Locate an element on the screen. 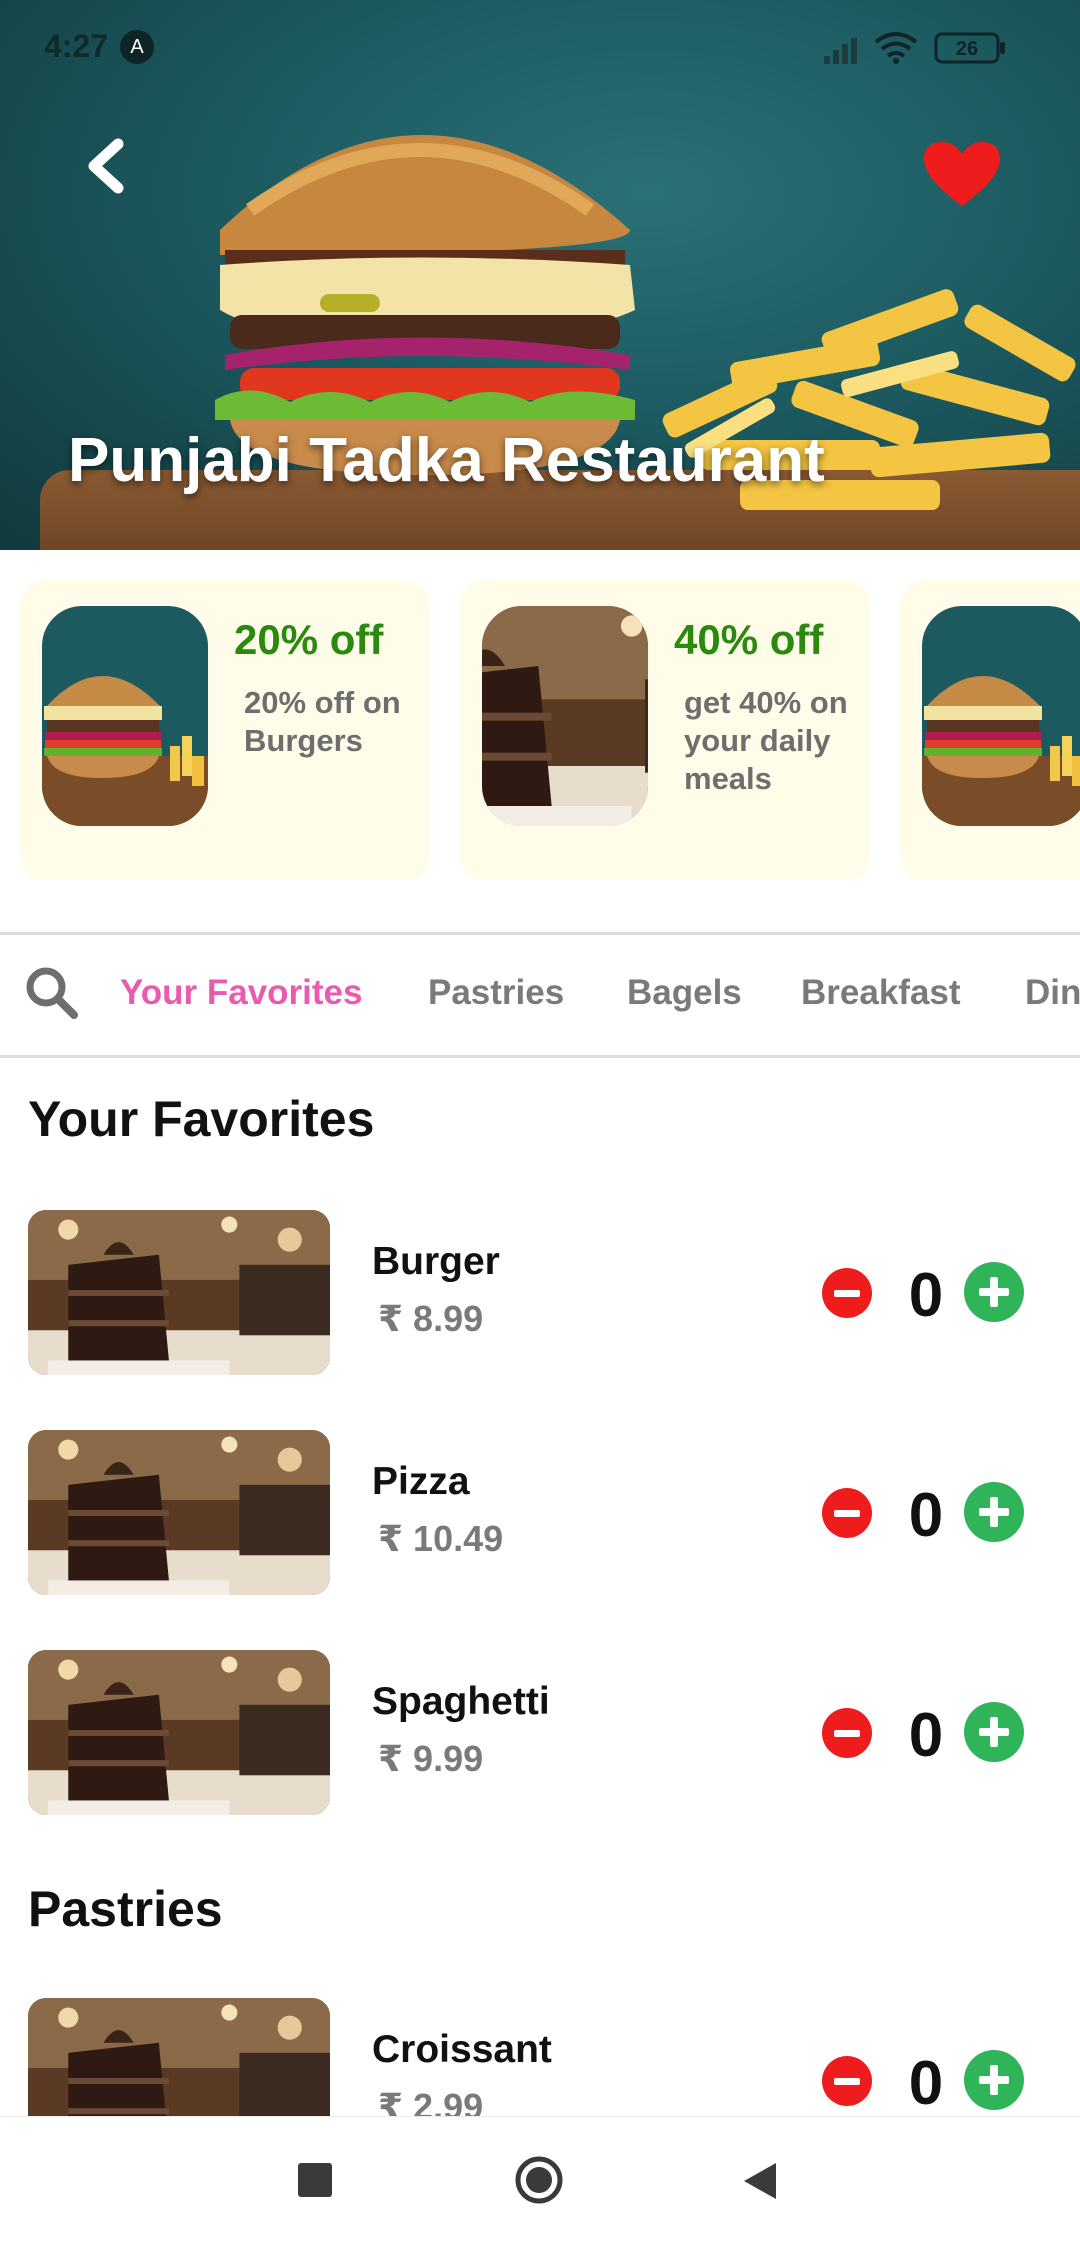 The width and height of the screenshot is (1080, 2247). offer-title: 20% off is located at coordinates (309, 639).